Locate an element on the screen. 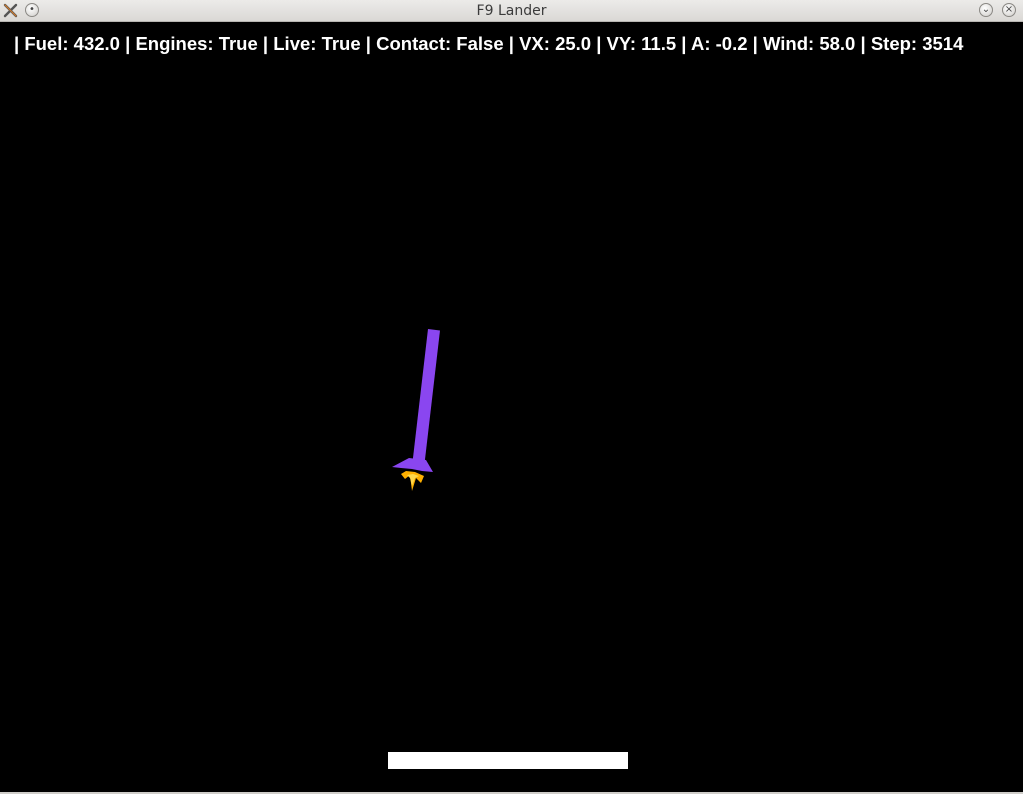 The image size is (1023, 794). rocket is located at coordinates (416, 410).